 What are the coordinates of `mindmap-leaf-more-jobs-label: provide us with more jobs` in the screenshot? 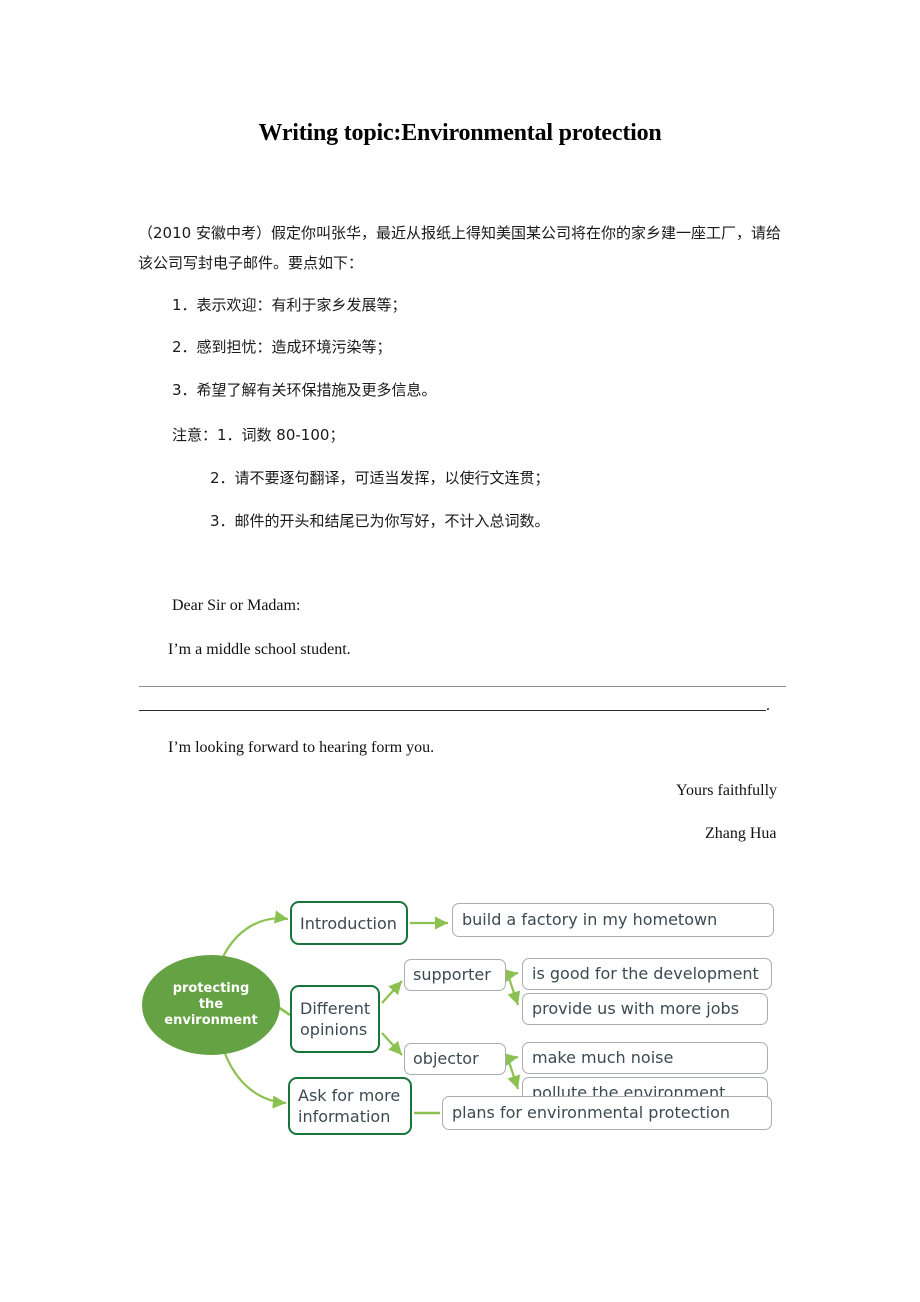 It's located at (636, 1008).